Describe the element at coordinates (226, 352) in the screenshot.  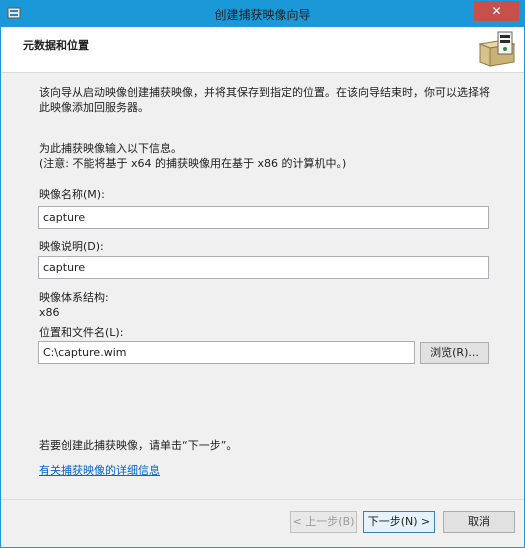
I see `location-input` at that location.